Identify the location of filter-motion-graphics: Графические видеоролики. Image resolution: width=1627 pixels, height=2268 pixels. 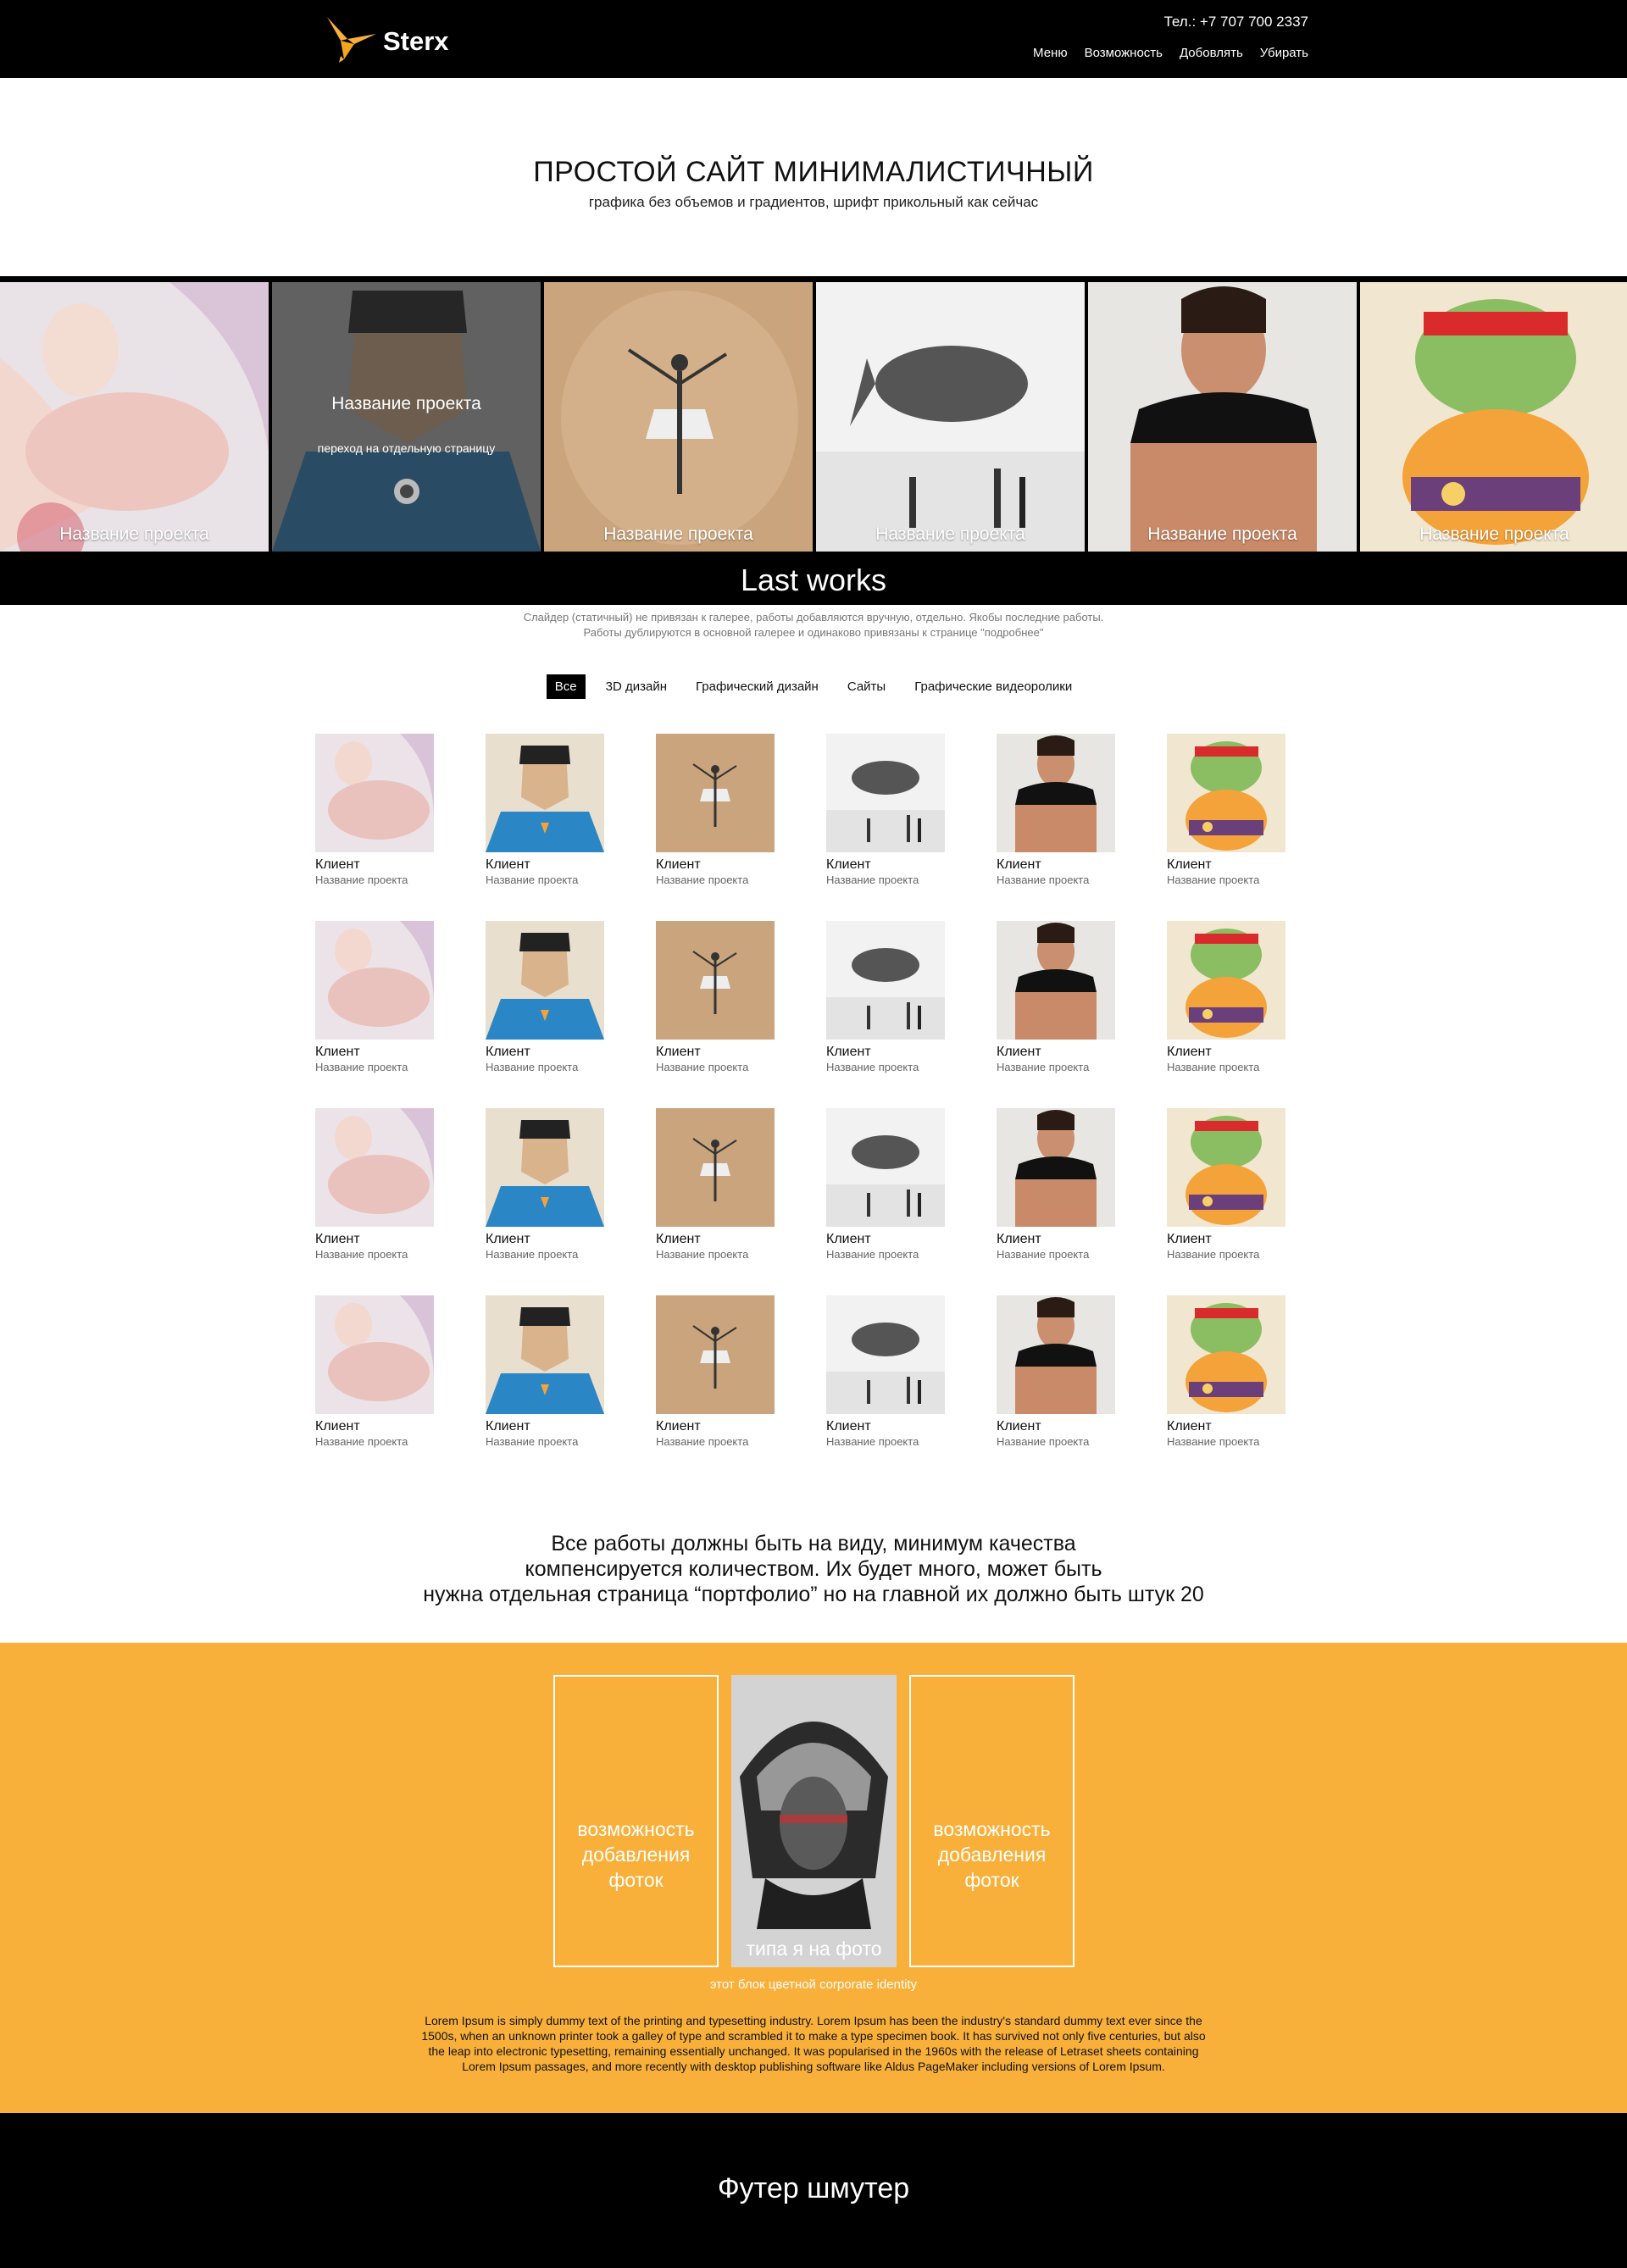
(993, 686).